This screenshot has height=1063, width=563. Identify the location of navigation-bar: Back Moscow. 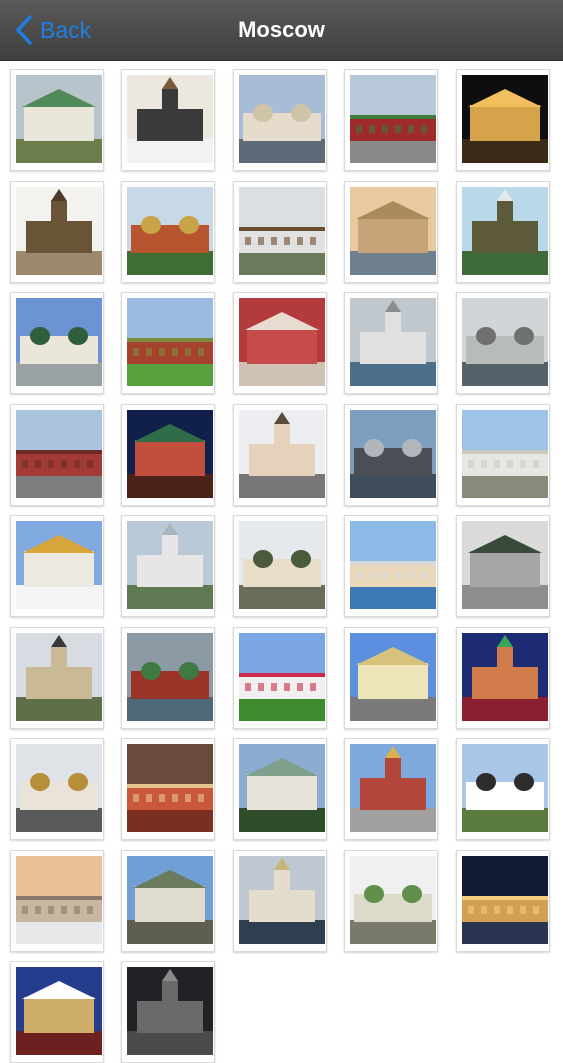
(281, 30).